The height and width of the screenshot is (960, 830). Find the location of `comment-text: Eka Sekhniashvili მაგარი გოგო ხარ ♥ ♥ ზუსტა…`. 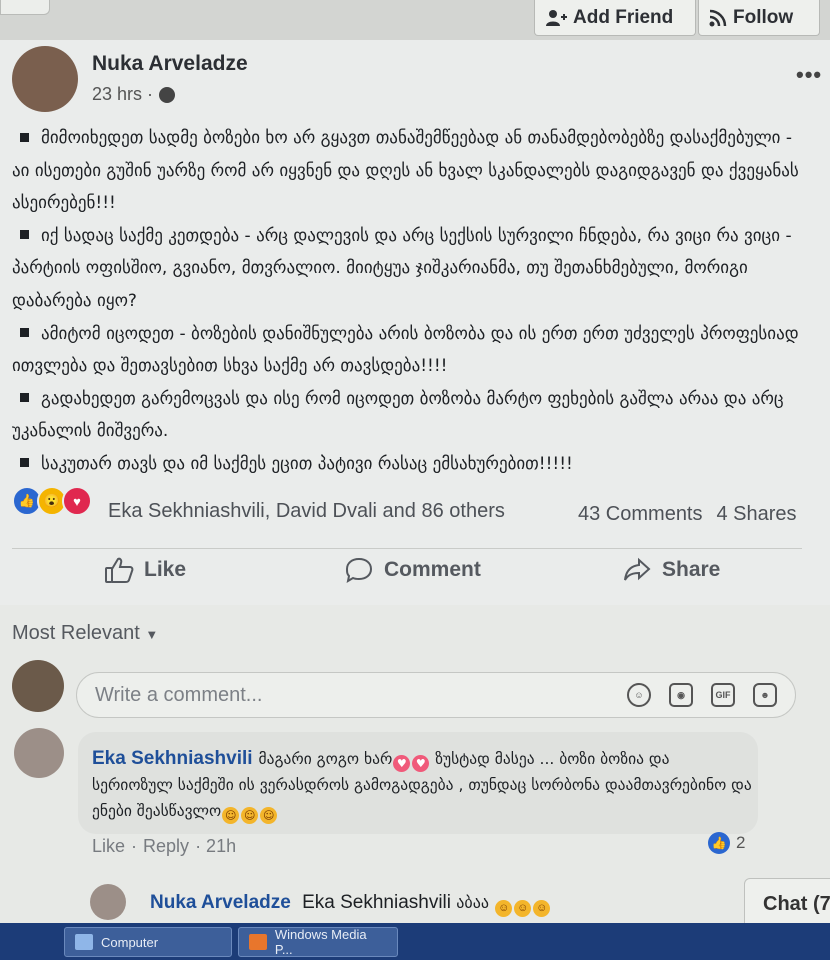

comment-text: Eka Sekhniashvili მაგარი გოგო ხარ ♥ ♥ ზუსტა… is located at coordinates (422, 786).